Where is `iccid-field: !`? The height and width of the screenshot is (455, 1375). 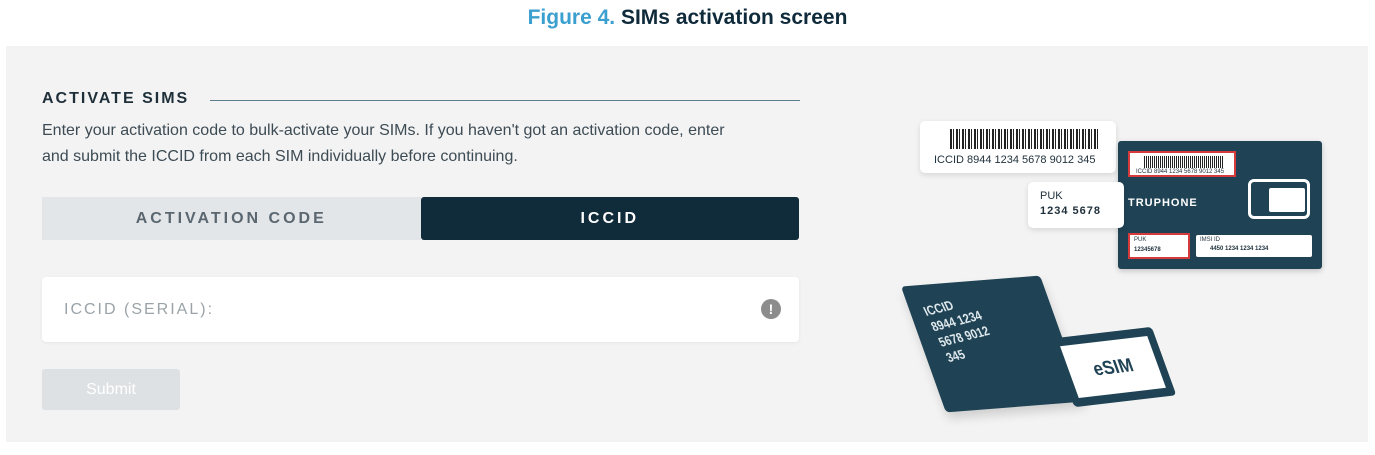
iccid-field: ! is located at coordinates (420, 309).